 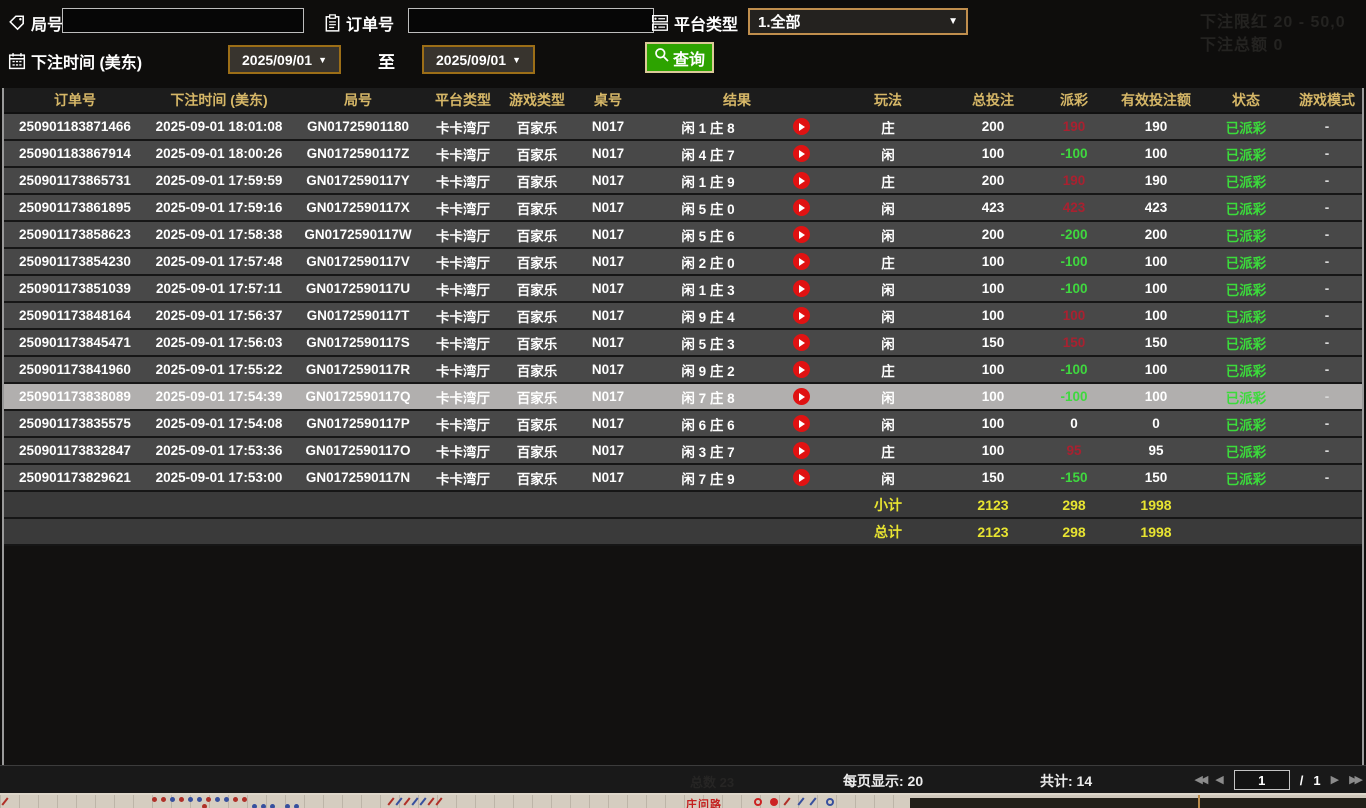 What do you see at coordinates (75, 61) in the screenshot?
I see `bet-time-label: 下注时间 (美东)` at bounding box center [75, 61].